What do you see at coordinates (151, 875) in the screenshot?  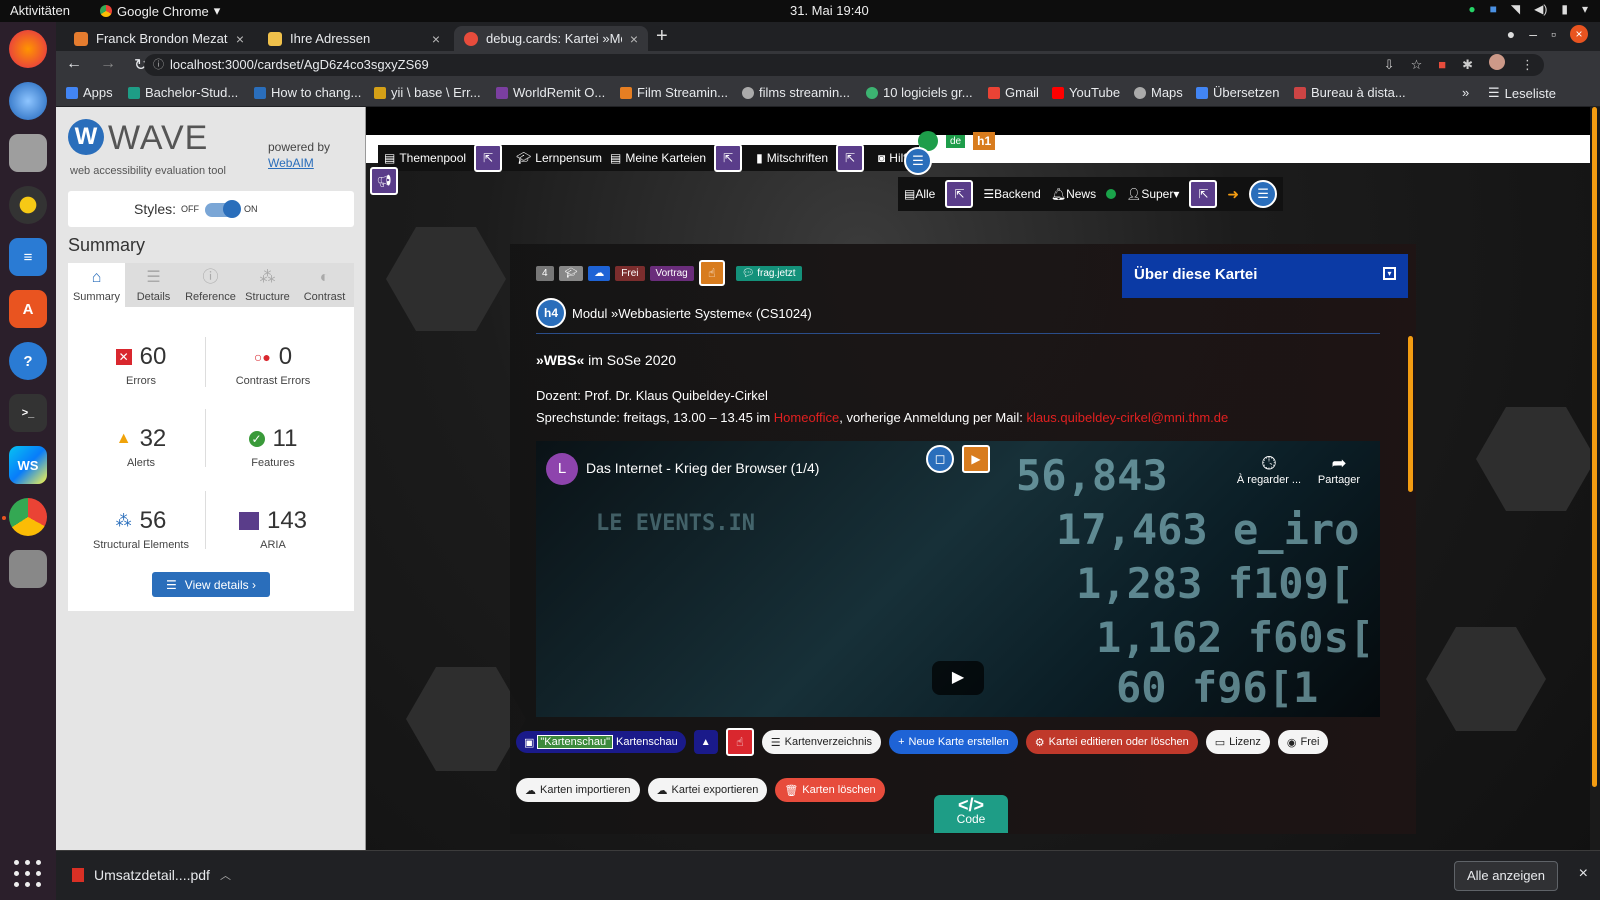 I see `download-item: Umsatzdetail....pdf ︿` at bounding box center [151, 875].